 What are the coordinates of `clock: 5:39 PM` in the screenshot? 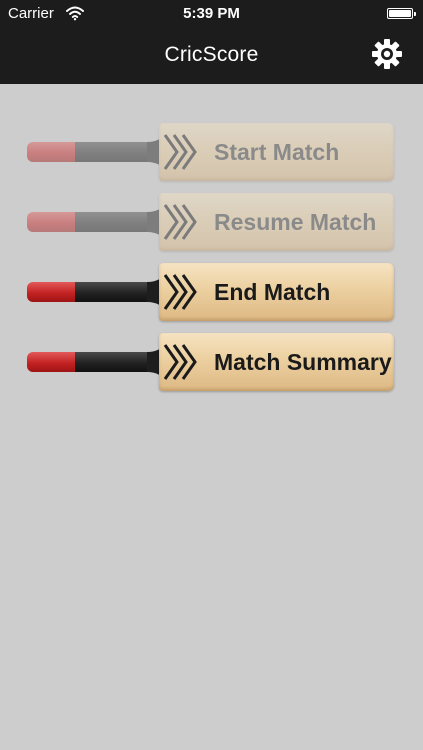 It's located at (211, 13).